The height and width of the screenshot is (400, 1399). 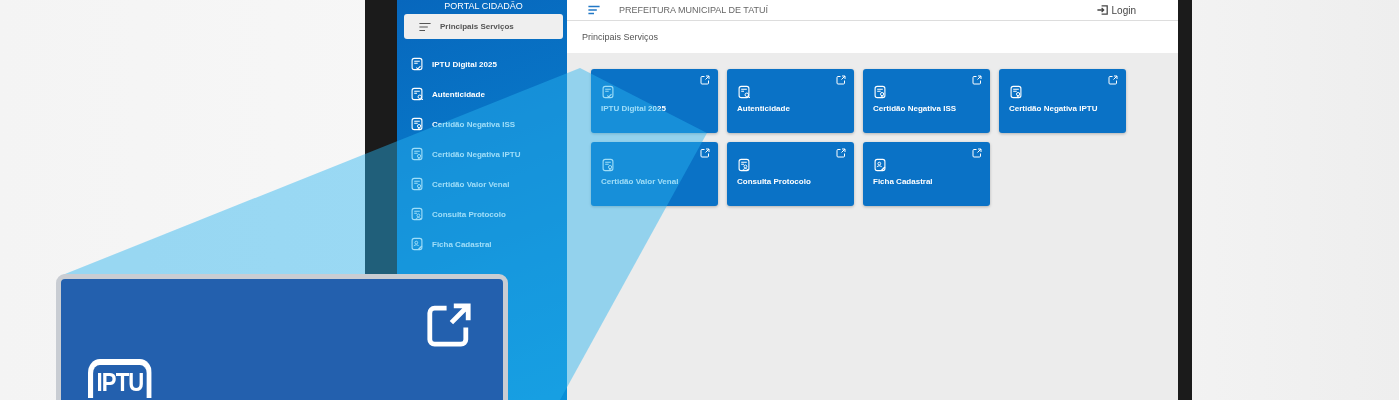 I want to click on login-icon, so click(x=1102, y=10).